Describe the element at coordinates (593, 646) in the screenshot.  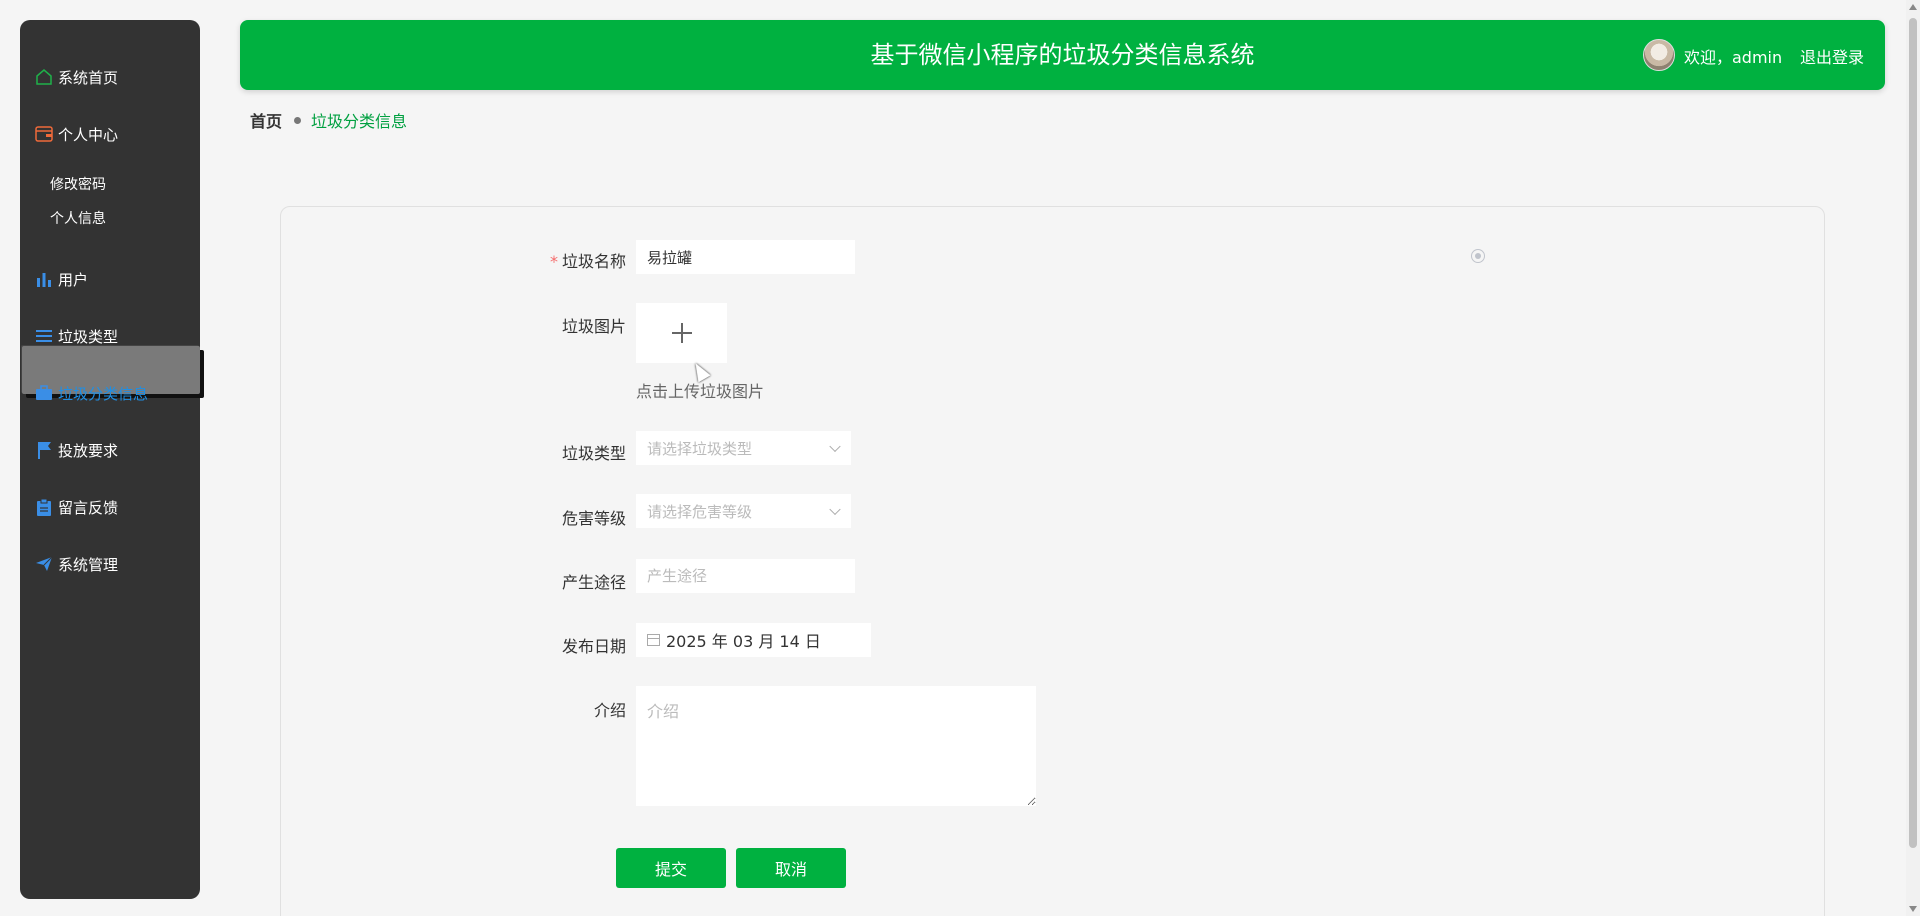
I see `date-label: 发布日期` at that location.